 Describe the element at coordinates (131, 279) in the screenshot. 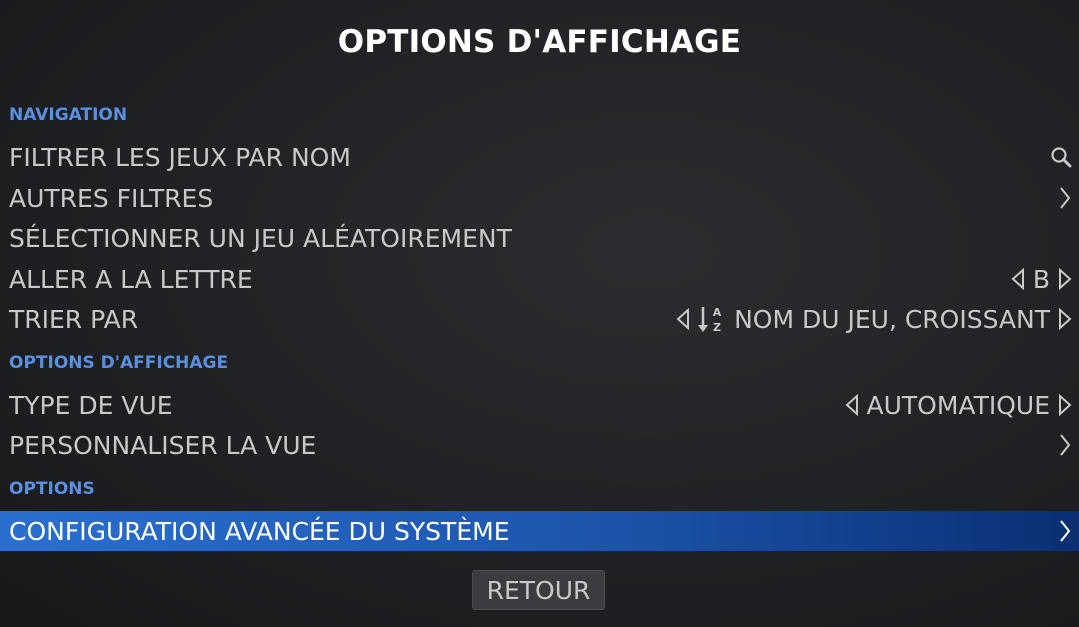

I see `menu-item-label: ALLER A LA LETTRE` at that location.